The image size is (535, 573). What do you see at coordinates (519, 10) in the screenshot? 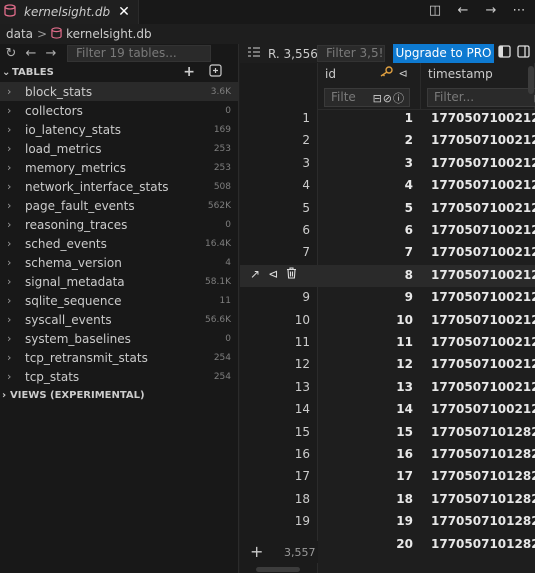
I see `more-icon: ⋯` at bounding box center [519, 10].